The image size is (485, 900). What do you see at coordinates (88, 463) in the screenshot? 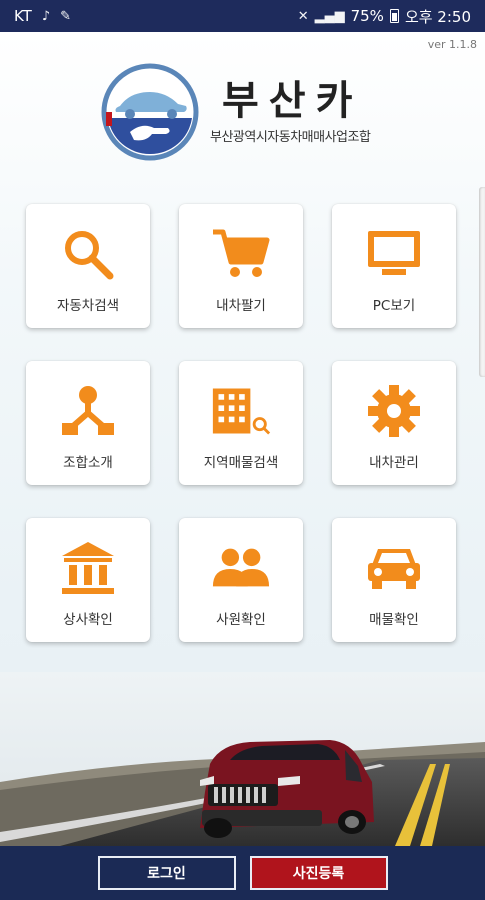
I see `menu-label: 조합소개` at bounding box center [88, 463].